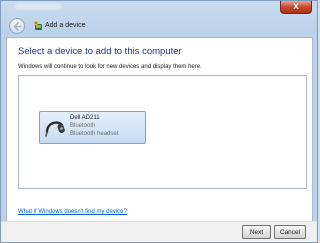 This screenshot has height=243, width=320. I want to click on device-category: Bluetooth headset, so click(94, 134).